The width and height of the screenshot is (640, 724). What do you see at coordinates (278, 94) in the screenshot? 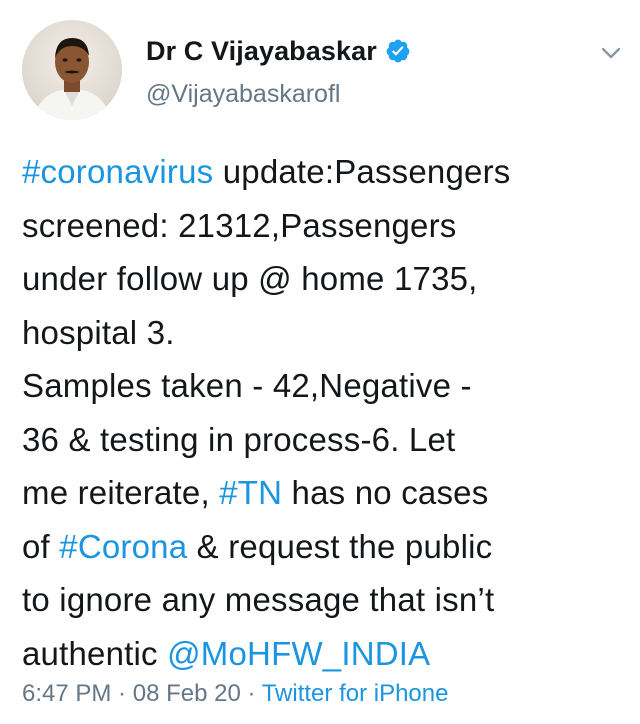
I see `author-handle: @Vijayabaskarofl` at bounding box center [278, 94].